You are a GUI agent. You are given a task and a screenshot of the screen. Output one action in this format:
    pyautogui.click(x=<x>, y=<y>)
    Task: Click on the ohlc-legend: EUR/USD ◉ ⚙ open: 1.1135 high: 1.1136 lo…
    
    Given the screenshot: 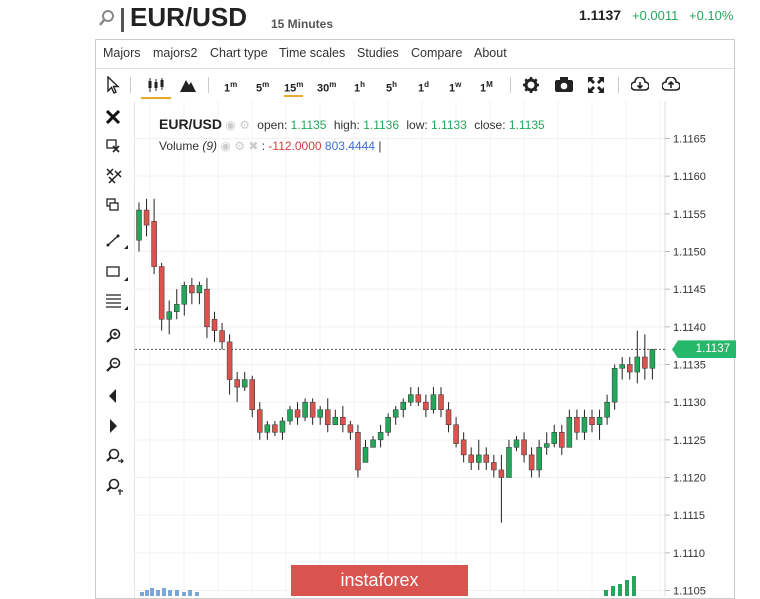 What is the action you would take?
    pyautogui.click(x=352, y=124)
    